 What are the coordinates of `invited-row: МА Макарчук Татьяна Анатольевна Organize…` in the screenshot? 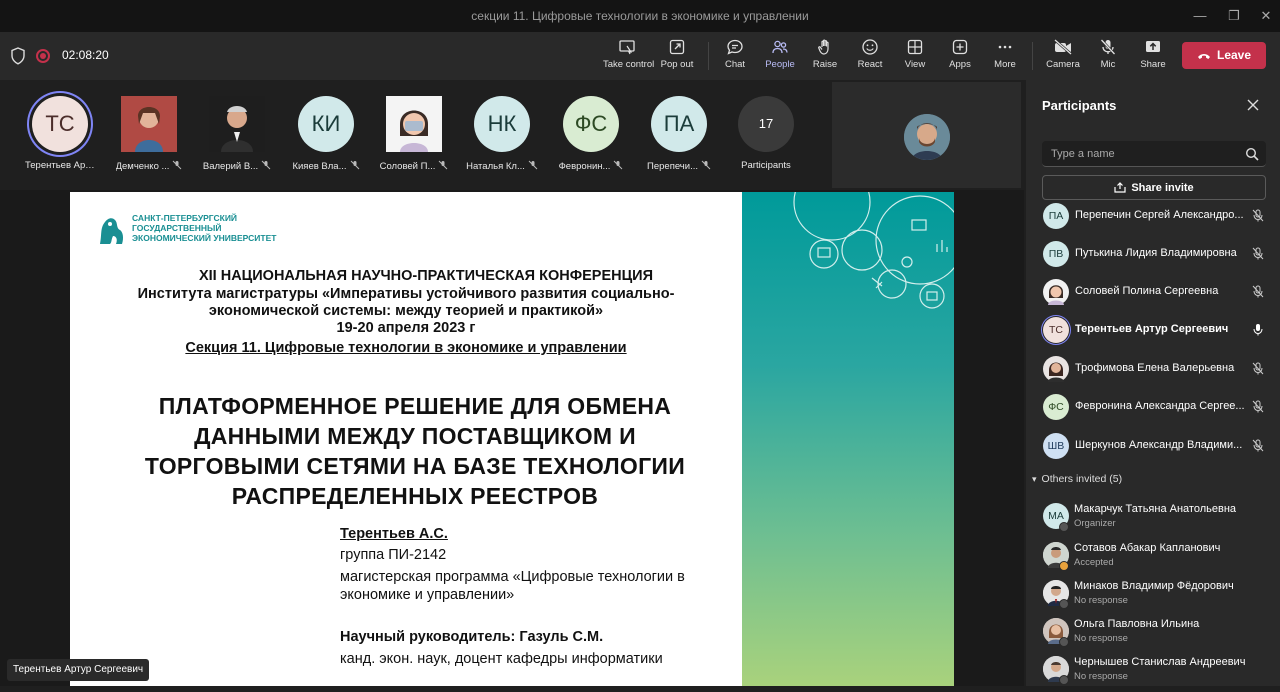 It's located at (1153, 519).